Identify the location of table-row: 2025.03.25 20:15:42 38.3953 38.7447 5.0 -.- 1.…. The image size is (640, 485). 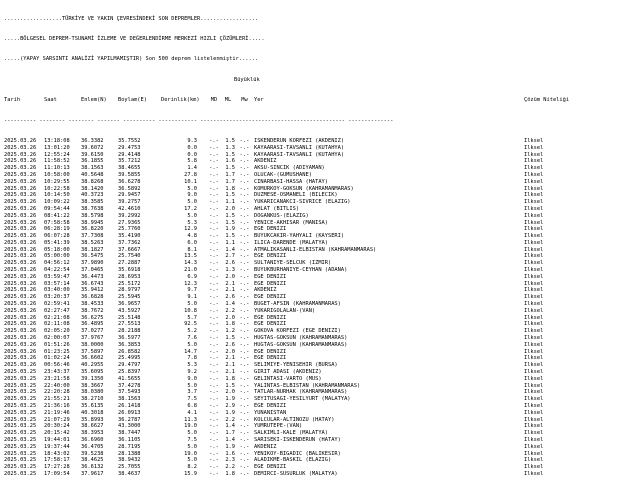
(322, 433).